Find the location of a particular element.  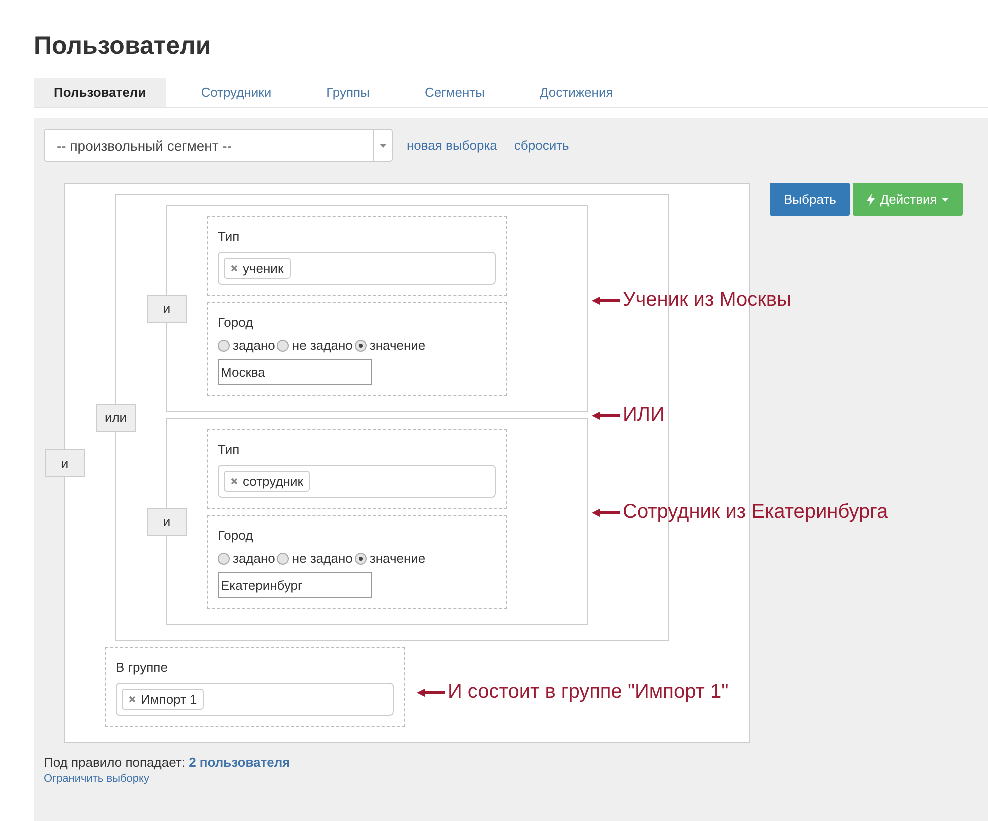

tab: Достижения is located at coordinates (577, 92).